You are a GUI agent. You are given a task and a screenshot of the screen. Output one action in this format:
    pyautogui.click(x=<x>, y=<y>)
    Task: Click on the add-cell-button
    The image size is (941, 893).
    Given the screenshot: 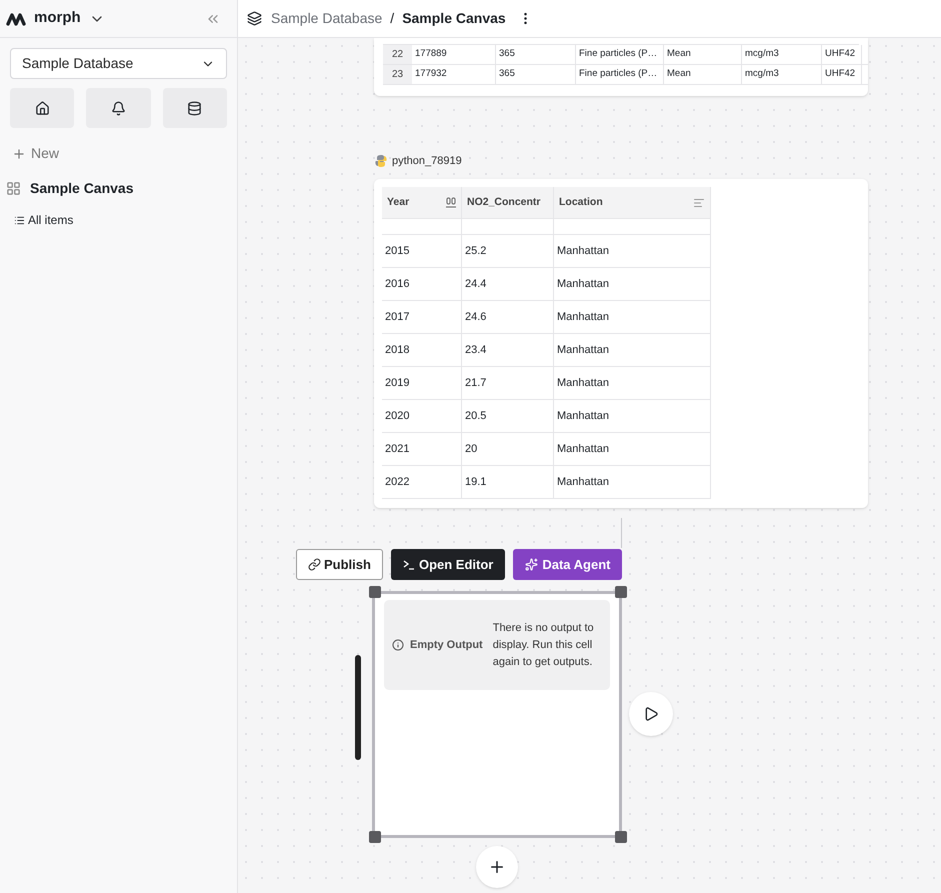 What is the action you would take?
    pyautogui.click(x=497, y=867)
    